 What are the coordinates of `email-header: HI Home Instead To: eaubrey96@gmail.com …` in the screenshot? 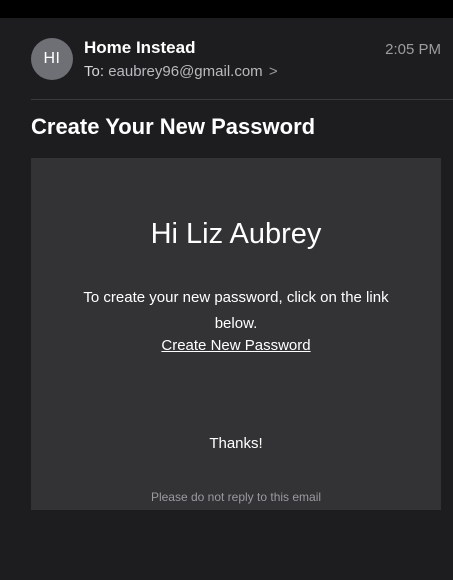 It's located at (226, 59).